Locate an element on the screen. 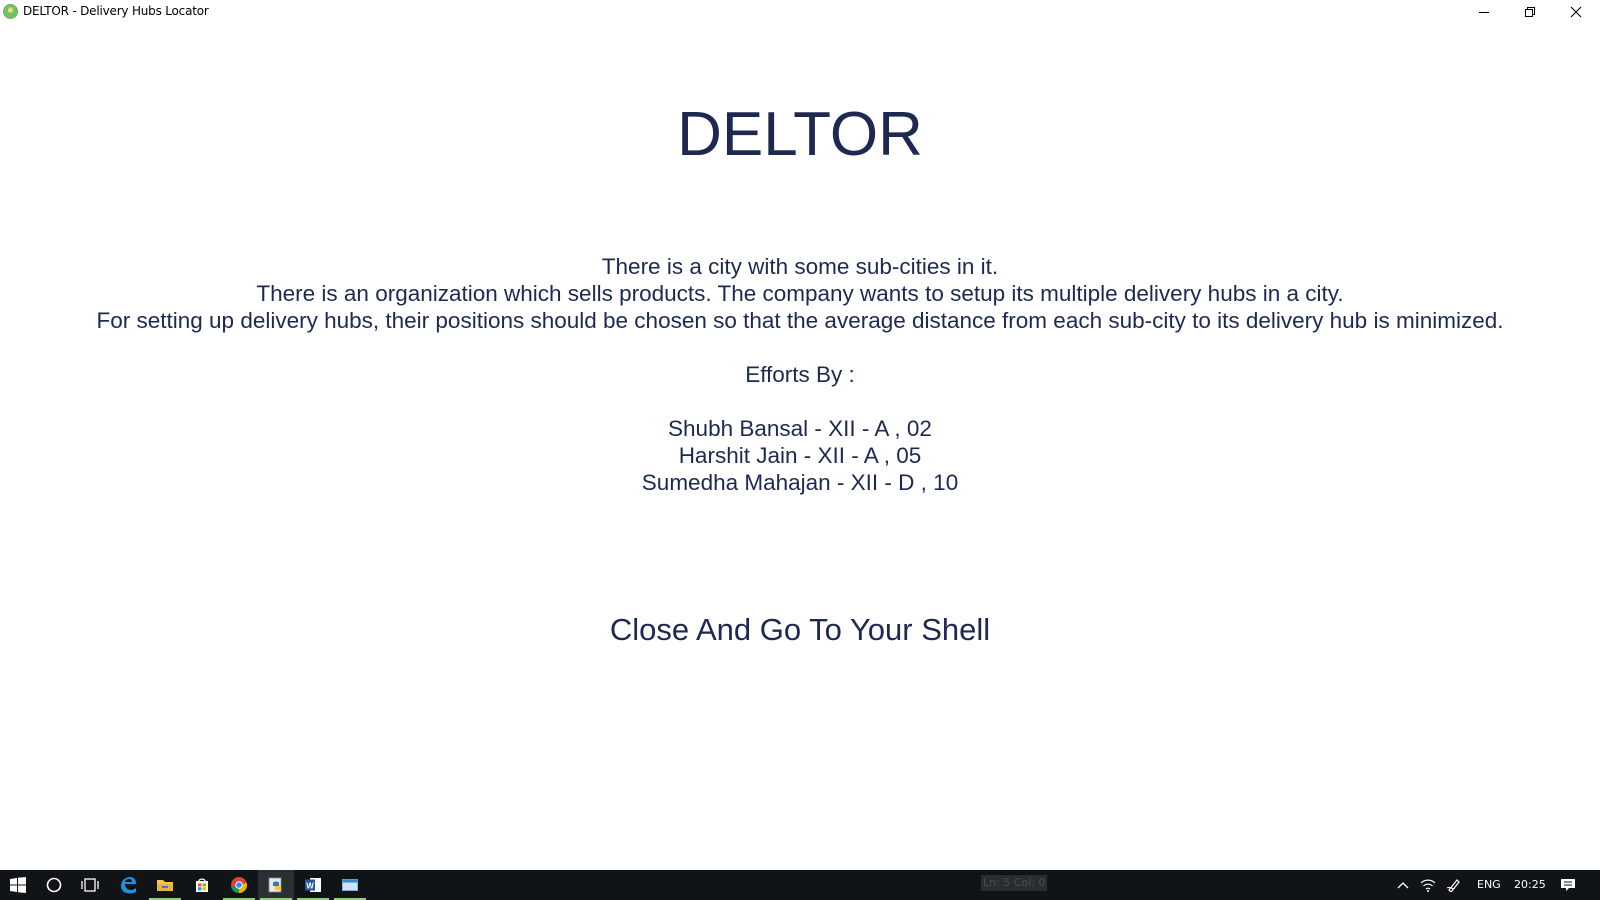 The height and width of the screenshot is (900, 1600). wifi-icon is located at coordinates (1428, 885).